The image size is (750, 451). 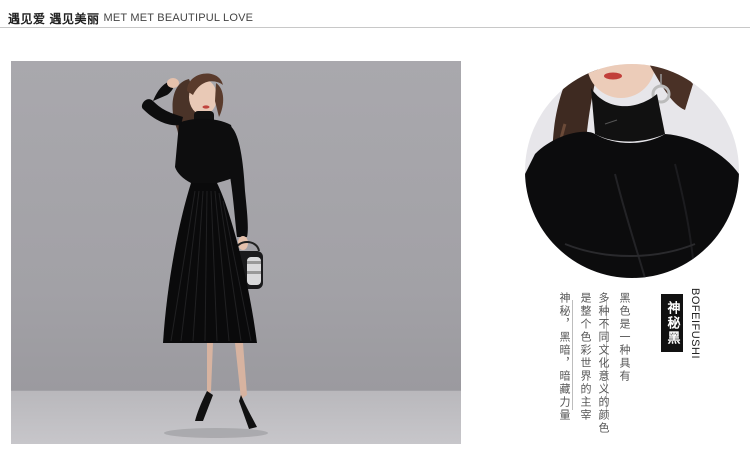 I want to click on header-title-cn-2: 遇见美丽, so click(x=74, y=18).